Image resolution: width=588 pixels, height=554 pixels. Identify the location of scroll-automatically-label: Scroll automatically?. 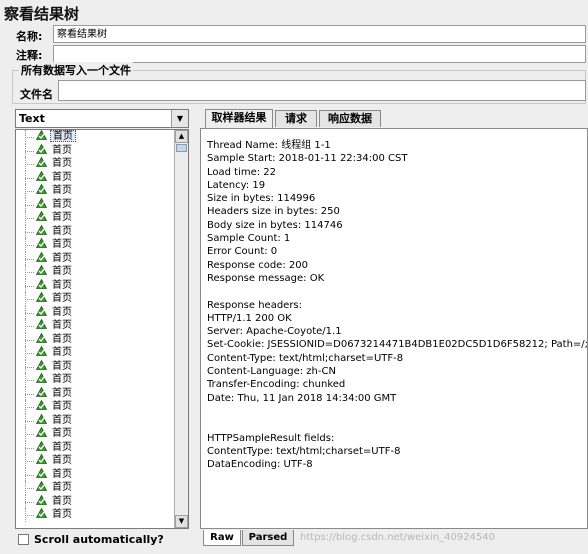
(99, 539).